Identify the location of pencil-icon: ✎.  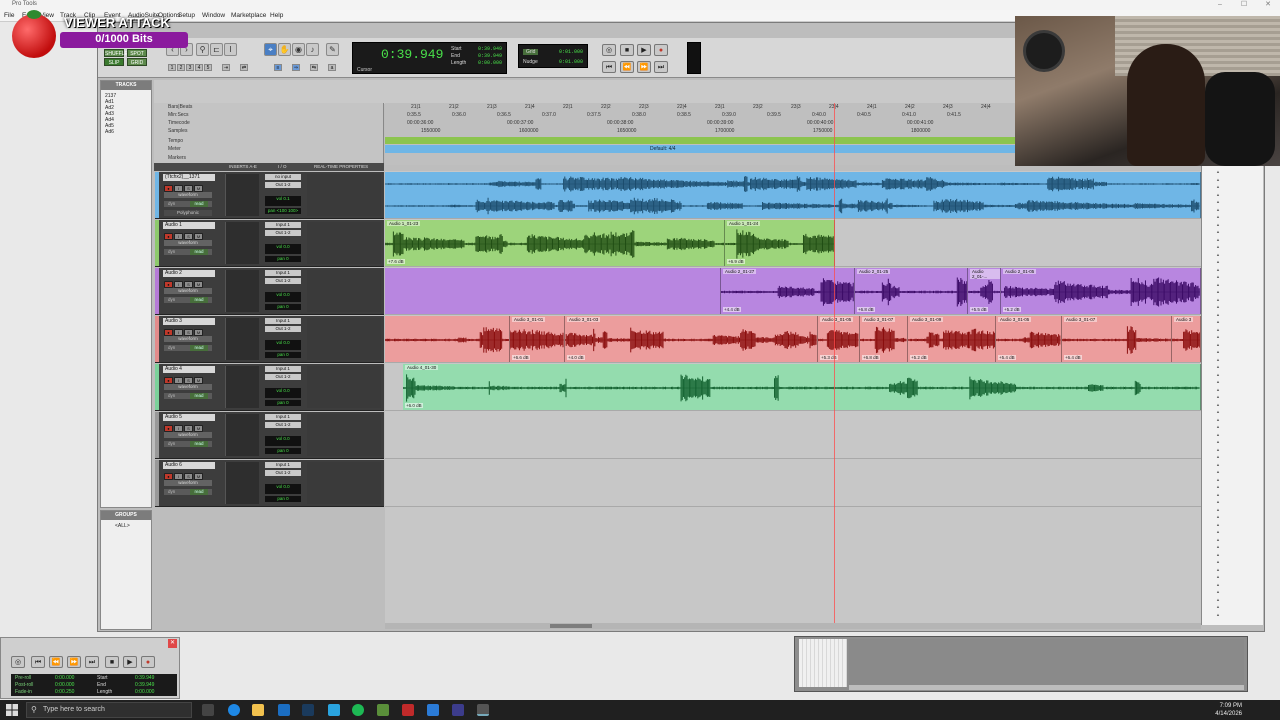
(332, 49).